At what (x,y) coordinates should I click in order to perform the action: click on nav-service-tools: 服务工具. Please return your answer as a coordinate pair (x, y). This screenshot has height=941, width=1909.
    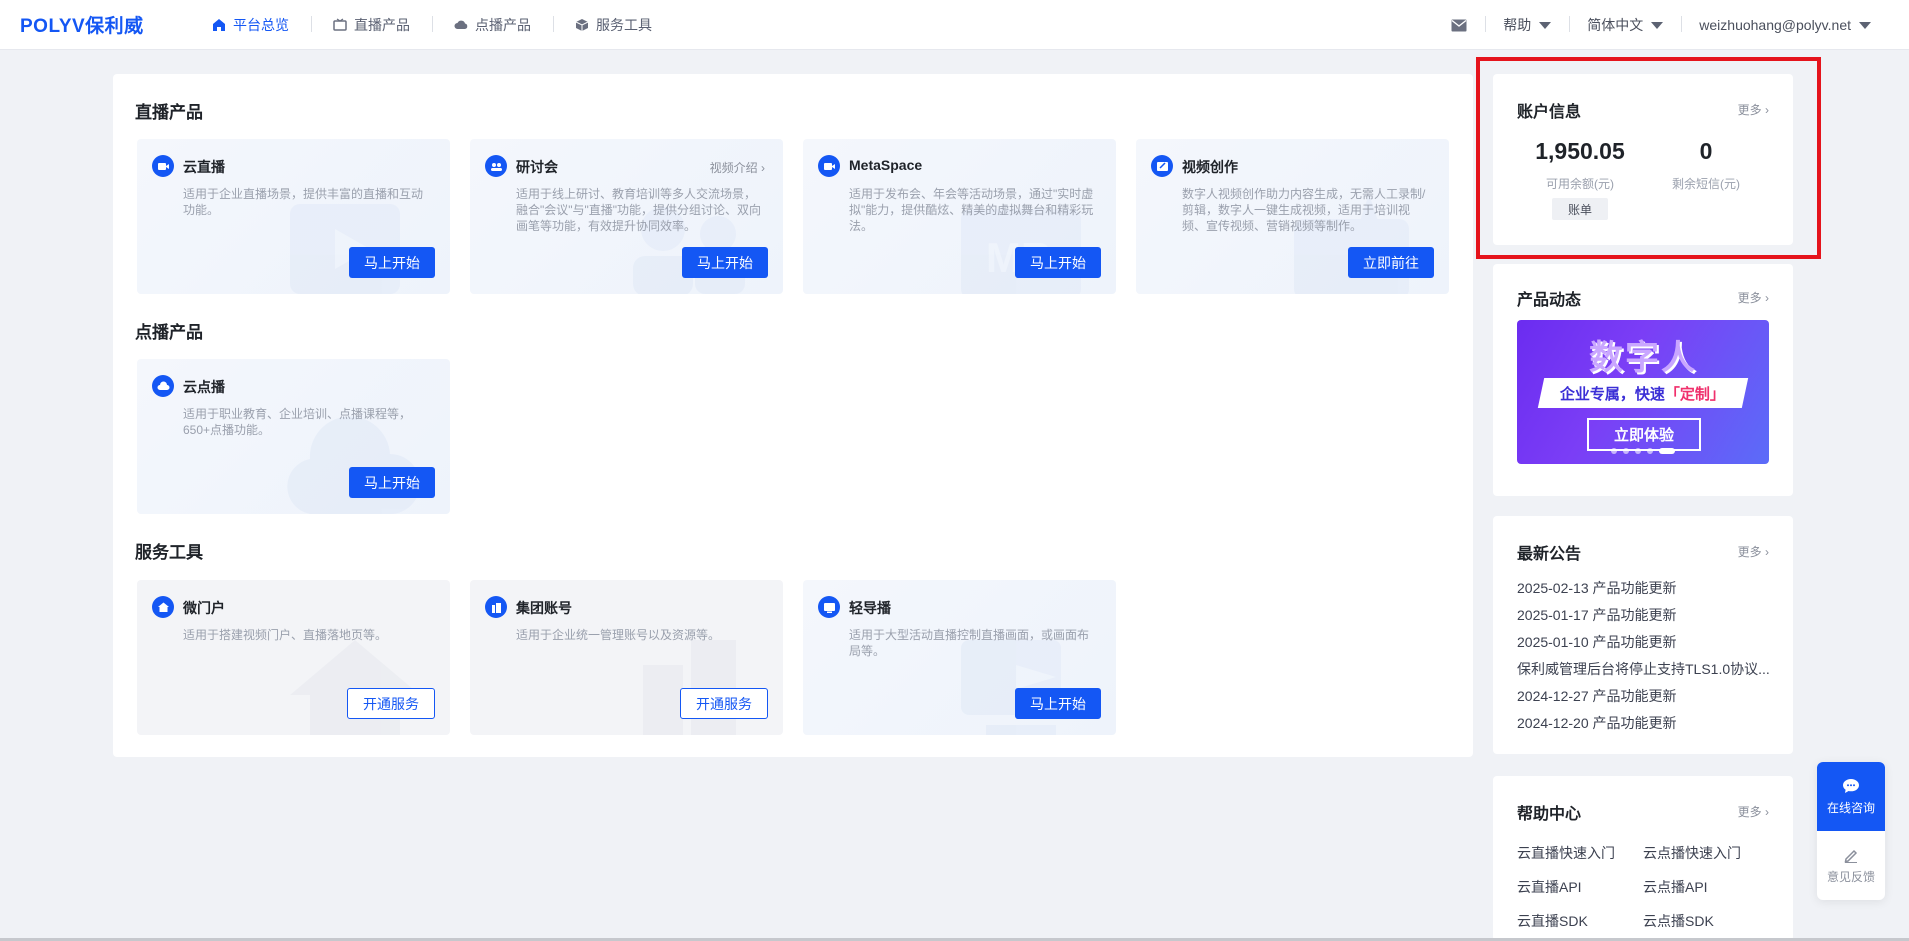
    Looking at the image, I should click on (613, 25).